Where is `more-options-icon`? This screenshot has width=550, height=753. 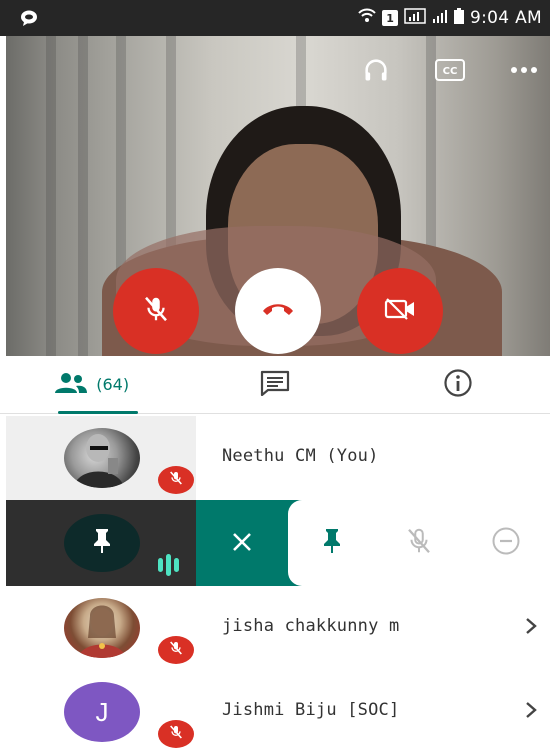 more-options-icon is located at coordinates (524, 70).